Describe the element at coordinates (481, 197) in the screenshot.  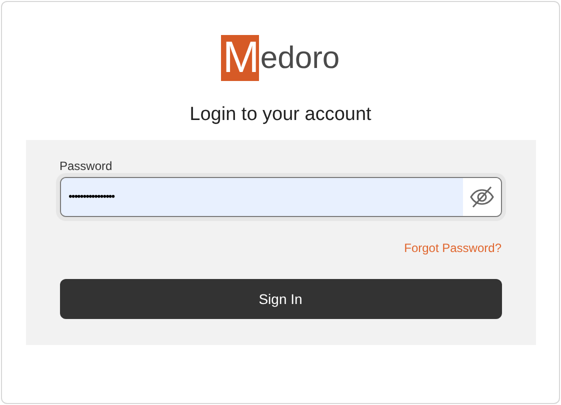
I see `hide-password-icon` at that location.